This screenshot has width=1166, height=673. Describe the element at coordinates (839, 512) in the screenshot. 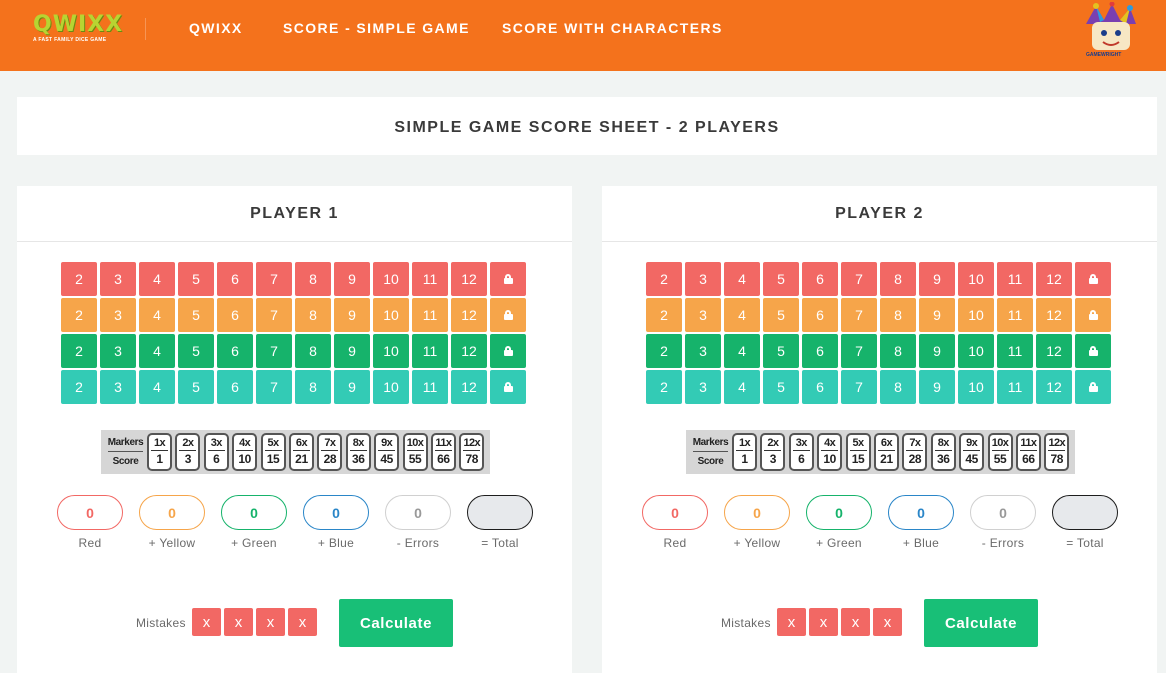

I see `green-score-field: 0` at that location.